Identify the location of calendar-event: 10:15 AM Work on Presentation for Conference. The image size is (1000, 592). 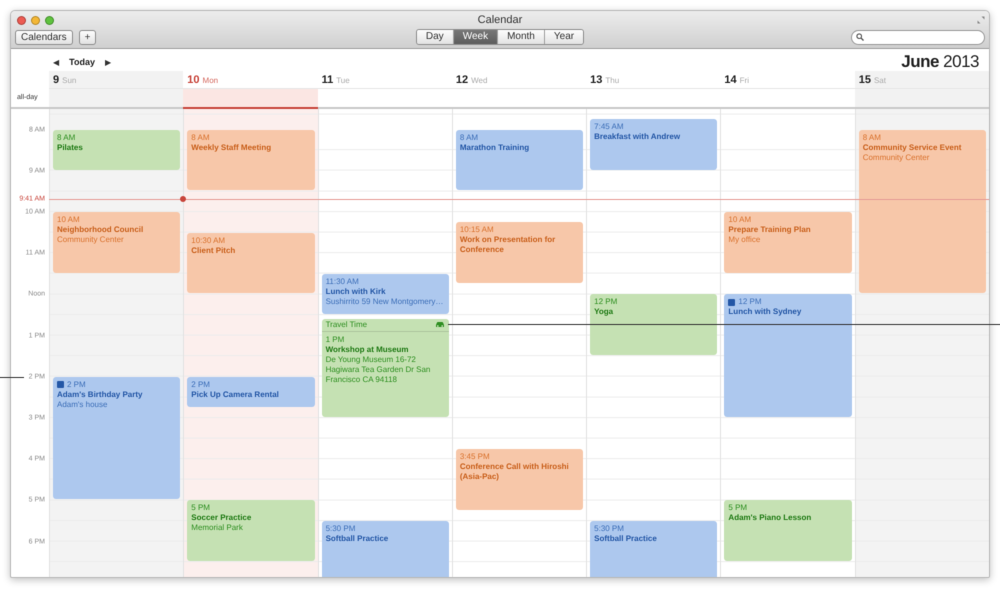
(520, 253).